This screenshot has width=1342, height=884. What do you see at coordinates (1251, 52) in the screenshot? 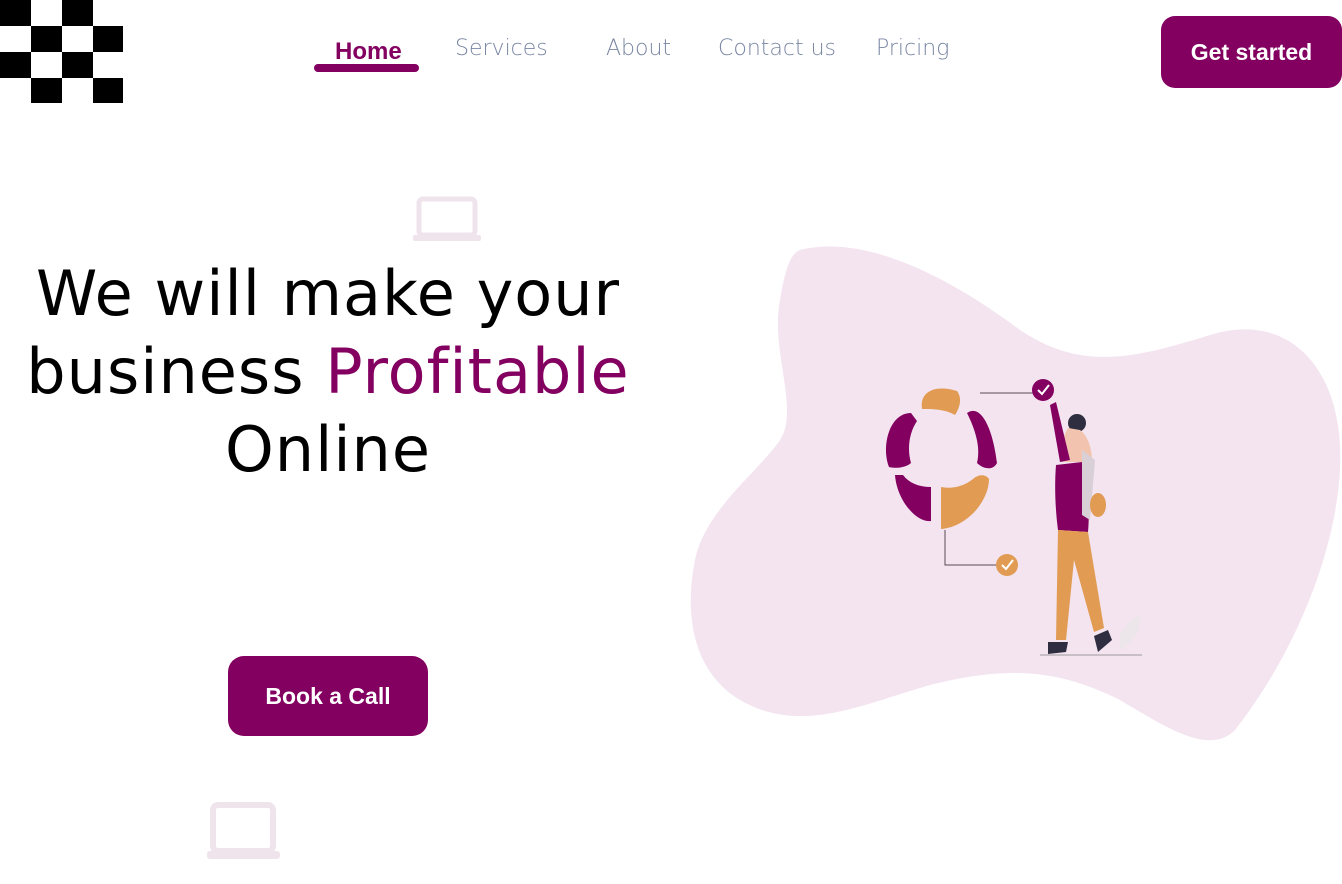
I see `get-started-button: Get started` at bounding box center [1251, 52].